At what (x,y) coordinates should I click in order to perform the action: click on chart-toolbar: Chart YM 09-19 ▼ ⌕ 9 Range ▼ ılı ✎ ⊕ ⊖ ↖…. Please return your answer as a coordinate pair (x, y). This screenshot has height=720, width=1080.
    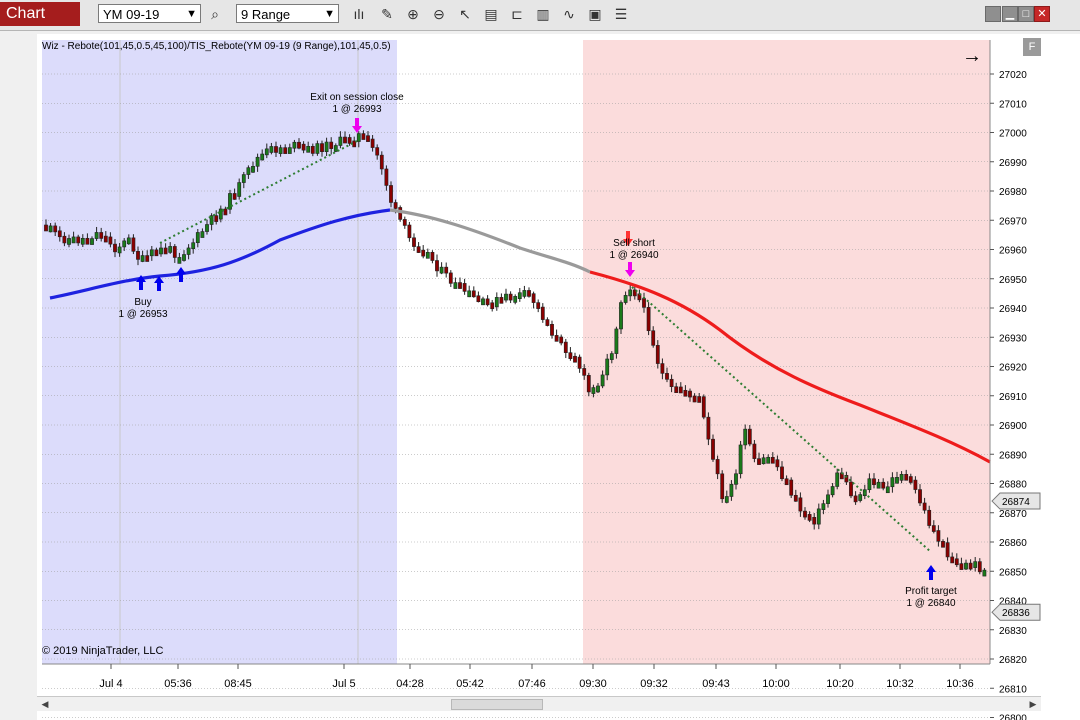
    Looking at the image, I should click on (540, 15).